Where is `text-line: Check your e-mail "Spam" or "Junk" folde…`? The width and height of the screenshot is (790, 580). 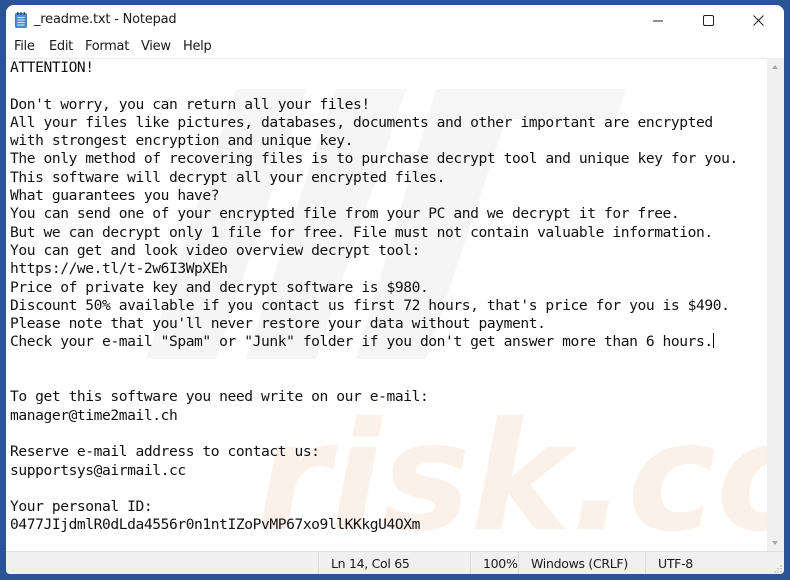 text-line: Check your e-mail "Spam" or "Junk" folde… is located at coordinates (374, 342).